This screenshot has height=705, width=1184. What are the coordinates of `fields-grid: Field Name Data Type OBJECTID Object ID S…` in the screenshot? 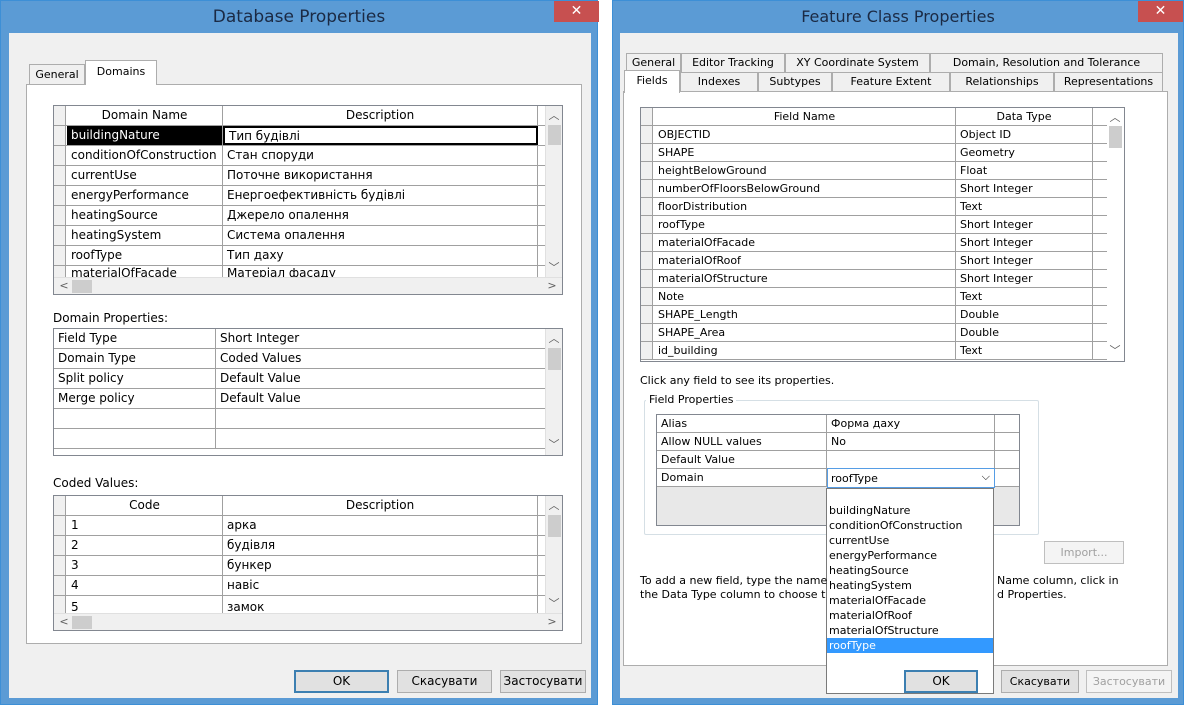 It's located at (882, 234).